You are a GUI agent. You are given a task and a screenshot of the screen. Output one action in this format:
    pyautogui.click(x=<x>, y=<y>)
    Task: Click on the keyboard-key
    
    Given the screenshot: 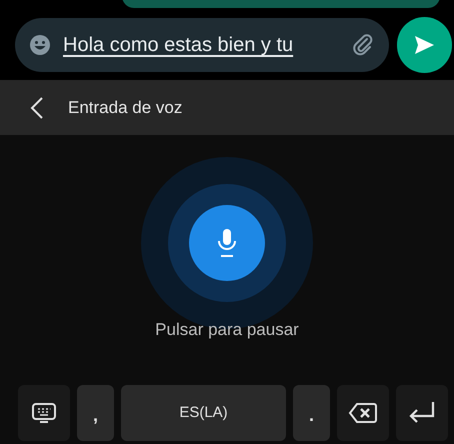 What is the action you would take?
    pyautogui.click(x=44, y=413)
    